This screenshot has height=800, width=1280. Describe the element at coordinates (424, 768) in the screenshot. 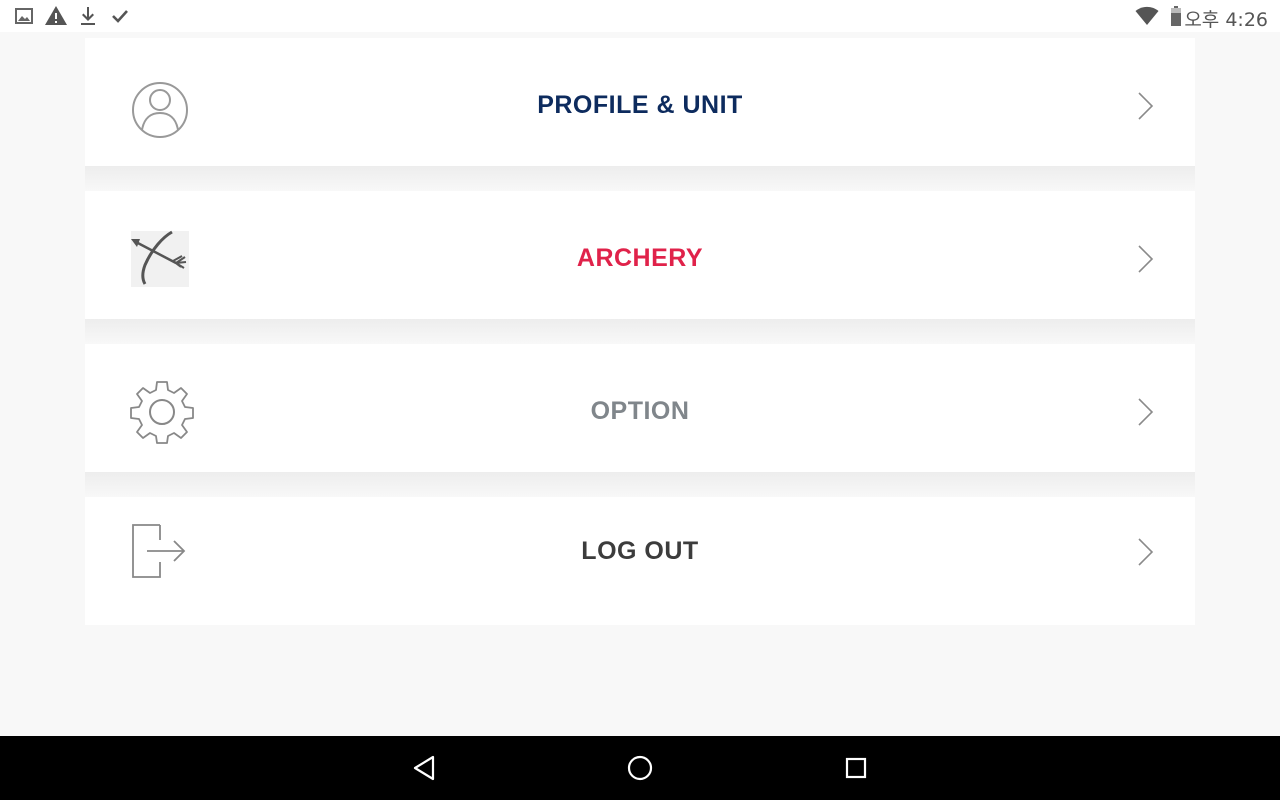

I see `back-button` at that location.